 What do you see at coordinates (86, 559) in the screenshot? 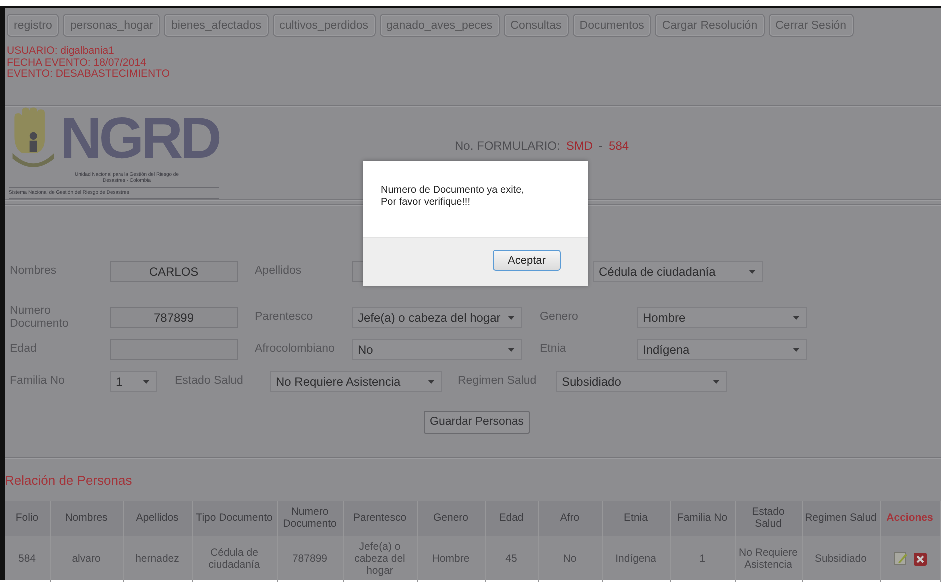
I see `table-cell: alvaro` at bounding box center [86, 559].